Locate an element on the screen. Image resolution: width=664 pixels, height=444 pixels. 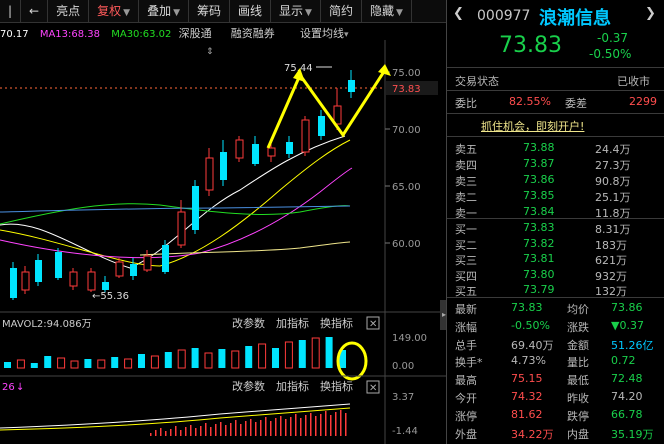
toolbar-item-simple: 简约 is located at coordinates (341, 11).